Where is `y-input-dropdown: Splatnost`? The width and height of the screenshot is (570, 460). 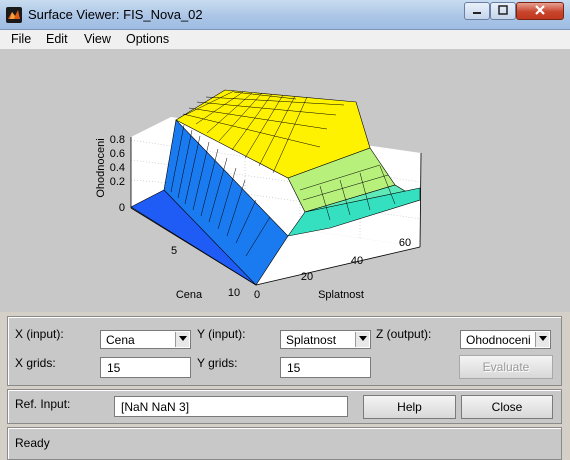 y-input-dropdown: Splatnost is located at coordinates (325, 339).